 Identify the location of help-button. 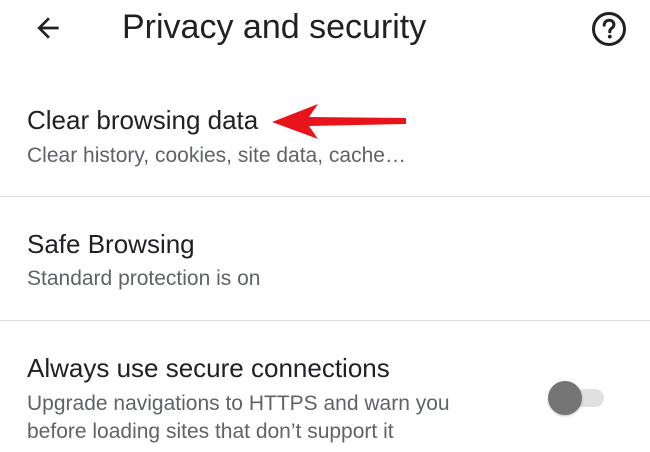
(609, 29).